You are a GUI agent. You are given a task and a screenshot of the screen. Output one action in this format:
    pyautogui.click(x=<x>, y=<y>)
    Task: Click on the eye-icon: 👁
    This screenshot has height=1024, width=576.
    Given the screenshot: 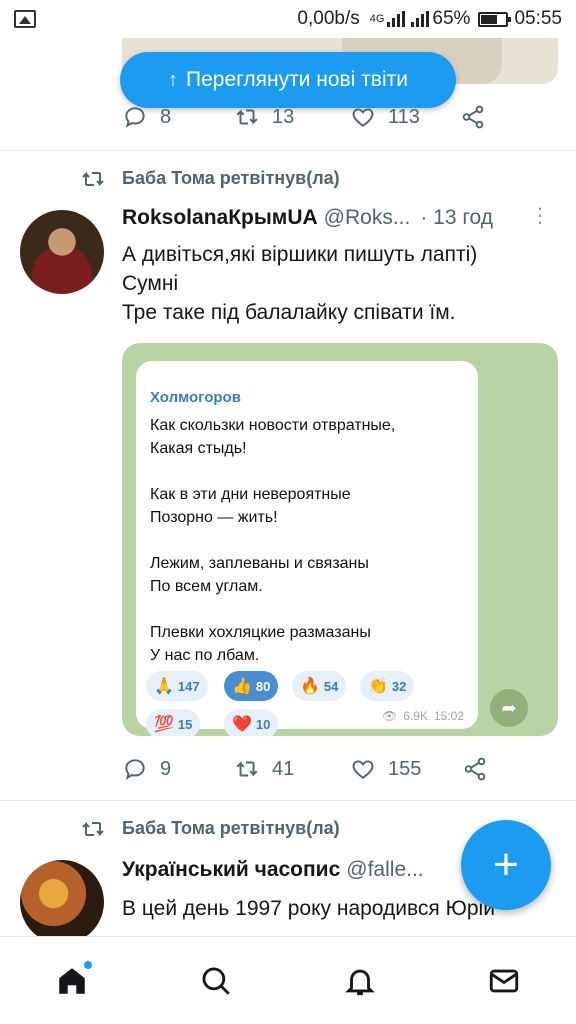 What is the action you would take?
    pyautogui.click(x=390, y=716)
    